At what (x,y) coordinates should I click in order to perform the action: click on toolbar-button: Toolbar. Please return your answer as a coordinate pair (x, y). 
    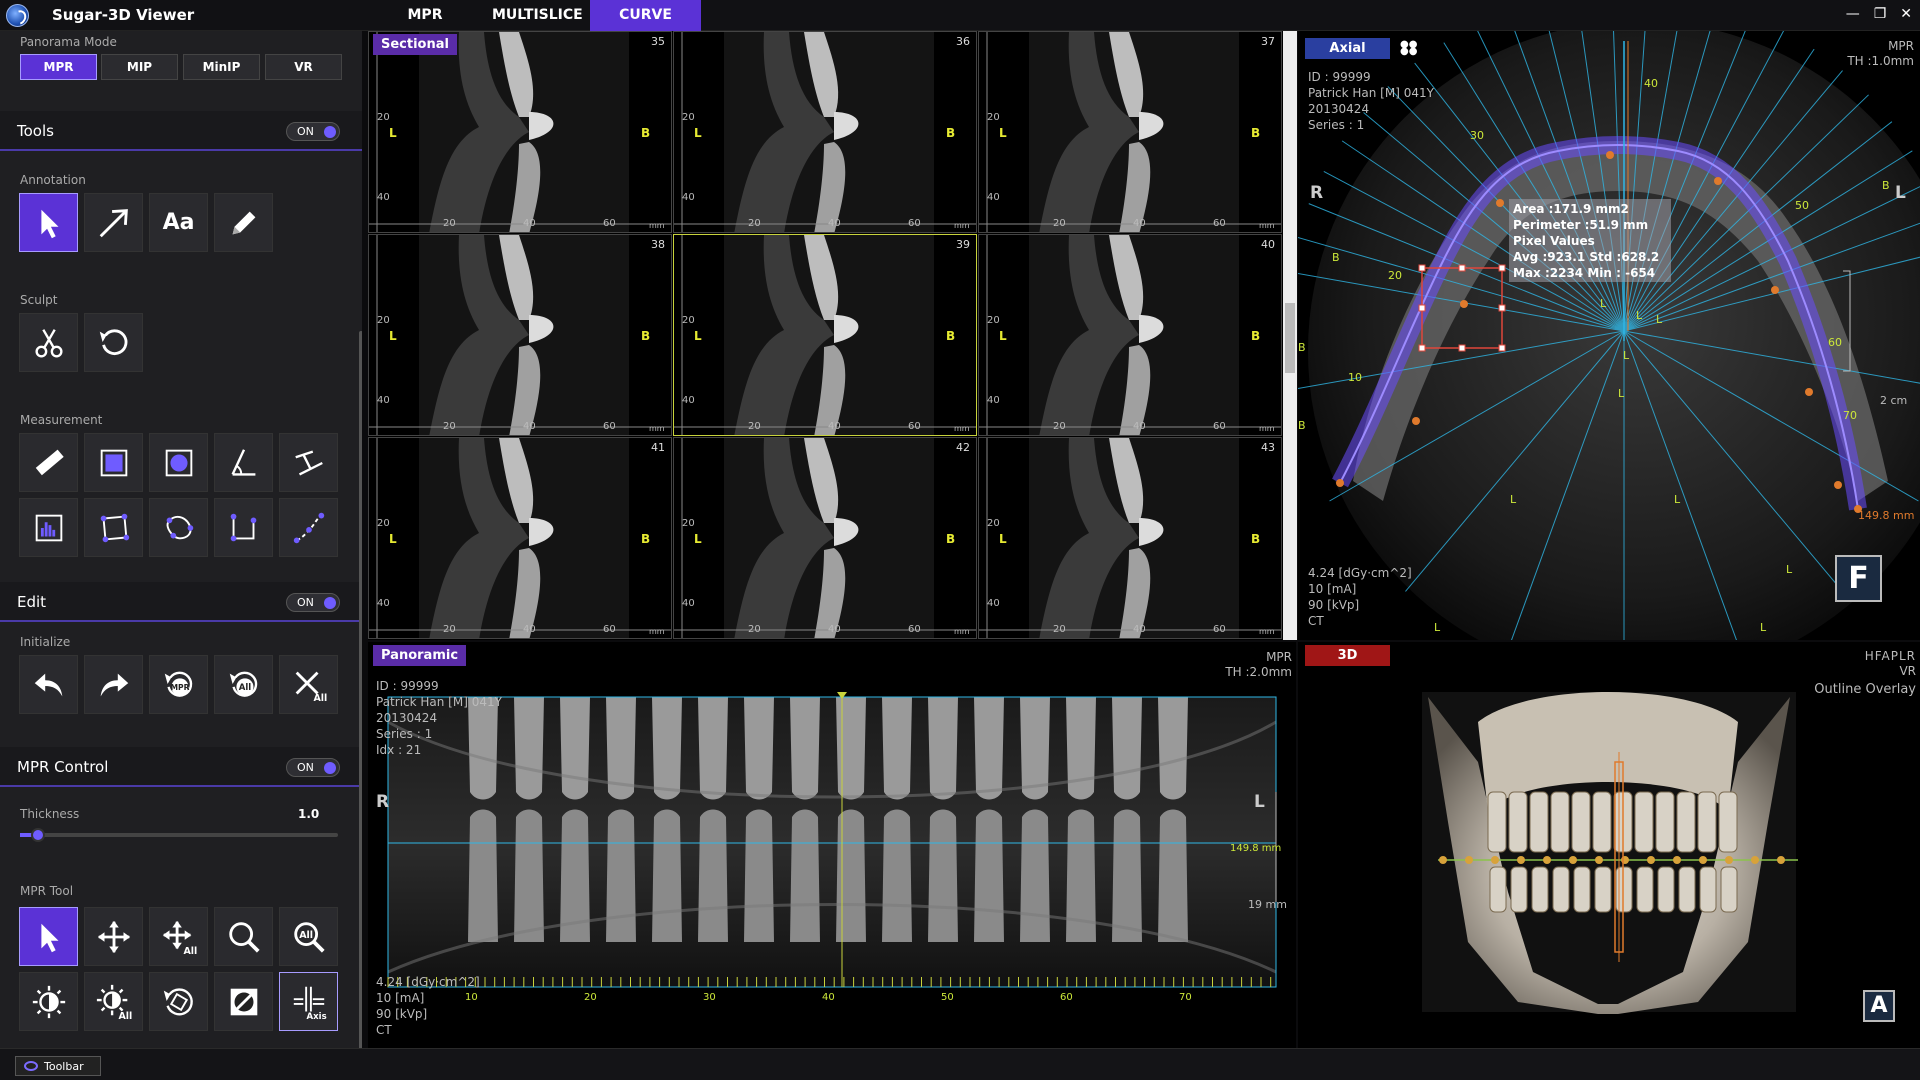
    Looking at the image, I should click on (58, 1066).